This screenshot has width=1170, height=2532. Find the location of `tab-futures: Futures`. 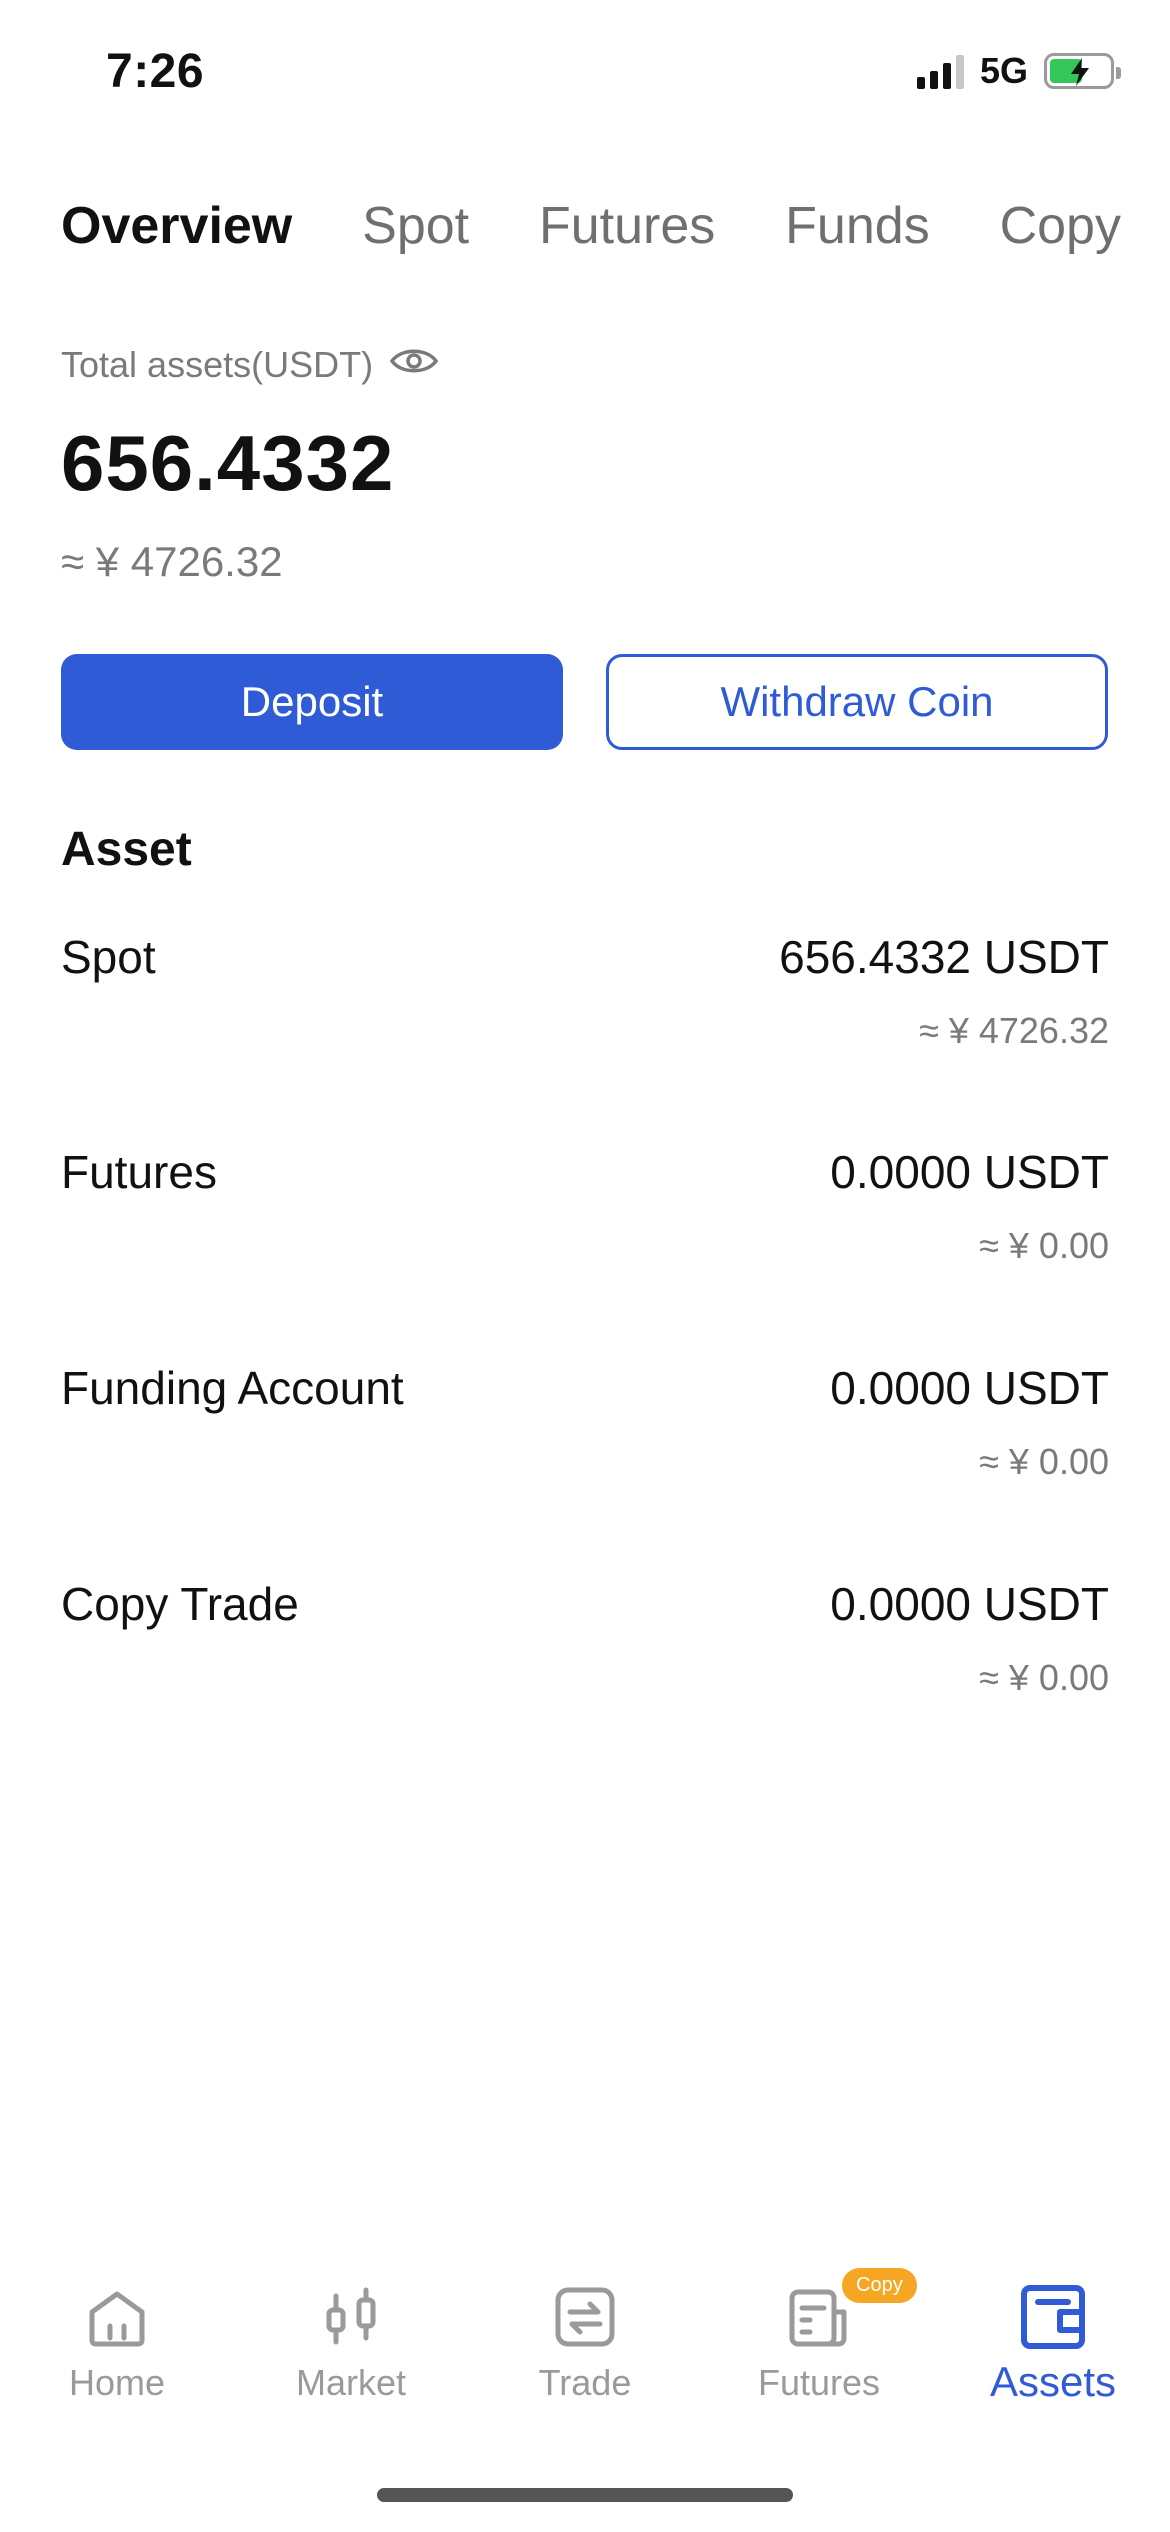

tab-futures: Futures is located at coordinates (627, 226).